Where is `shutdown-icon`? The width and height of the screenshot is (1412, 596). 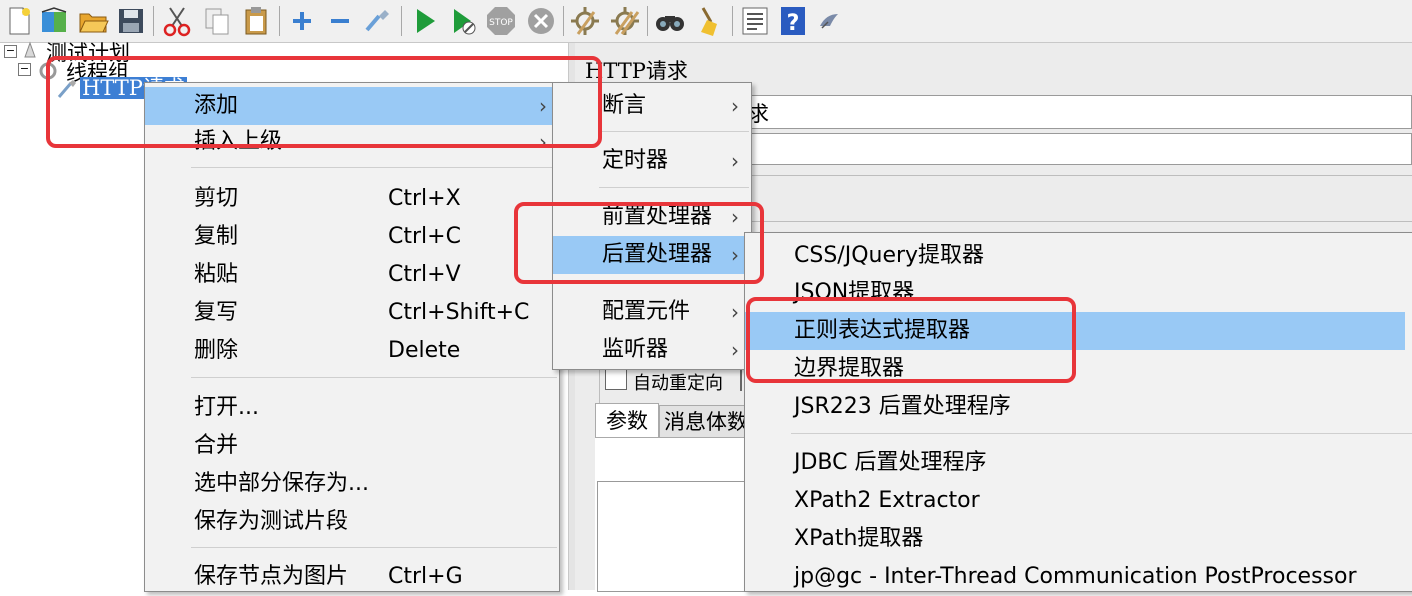 shutdown-icon is located at coordinates (541, 21).